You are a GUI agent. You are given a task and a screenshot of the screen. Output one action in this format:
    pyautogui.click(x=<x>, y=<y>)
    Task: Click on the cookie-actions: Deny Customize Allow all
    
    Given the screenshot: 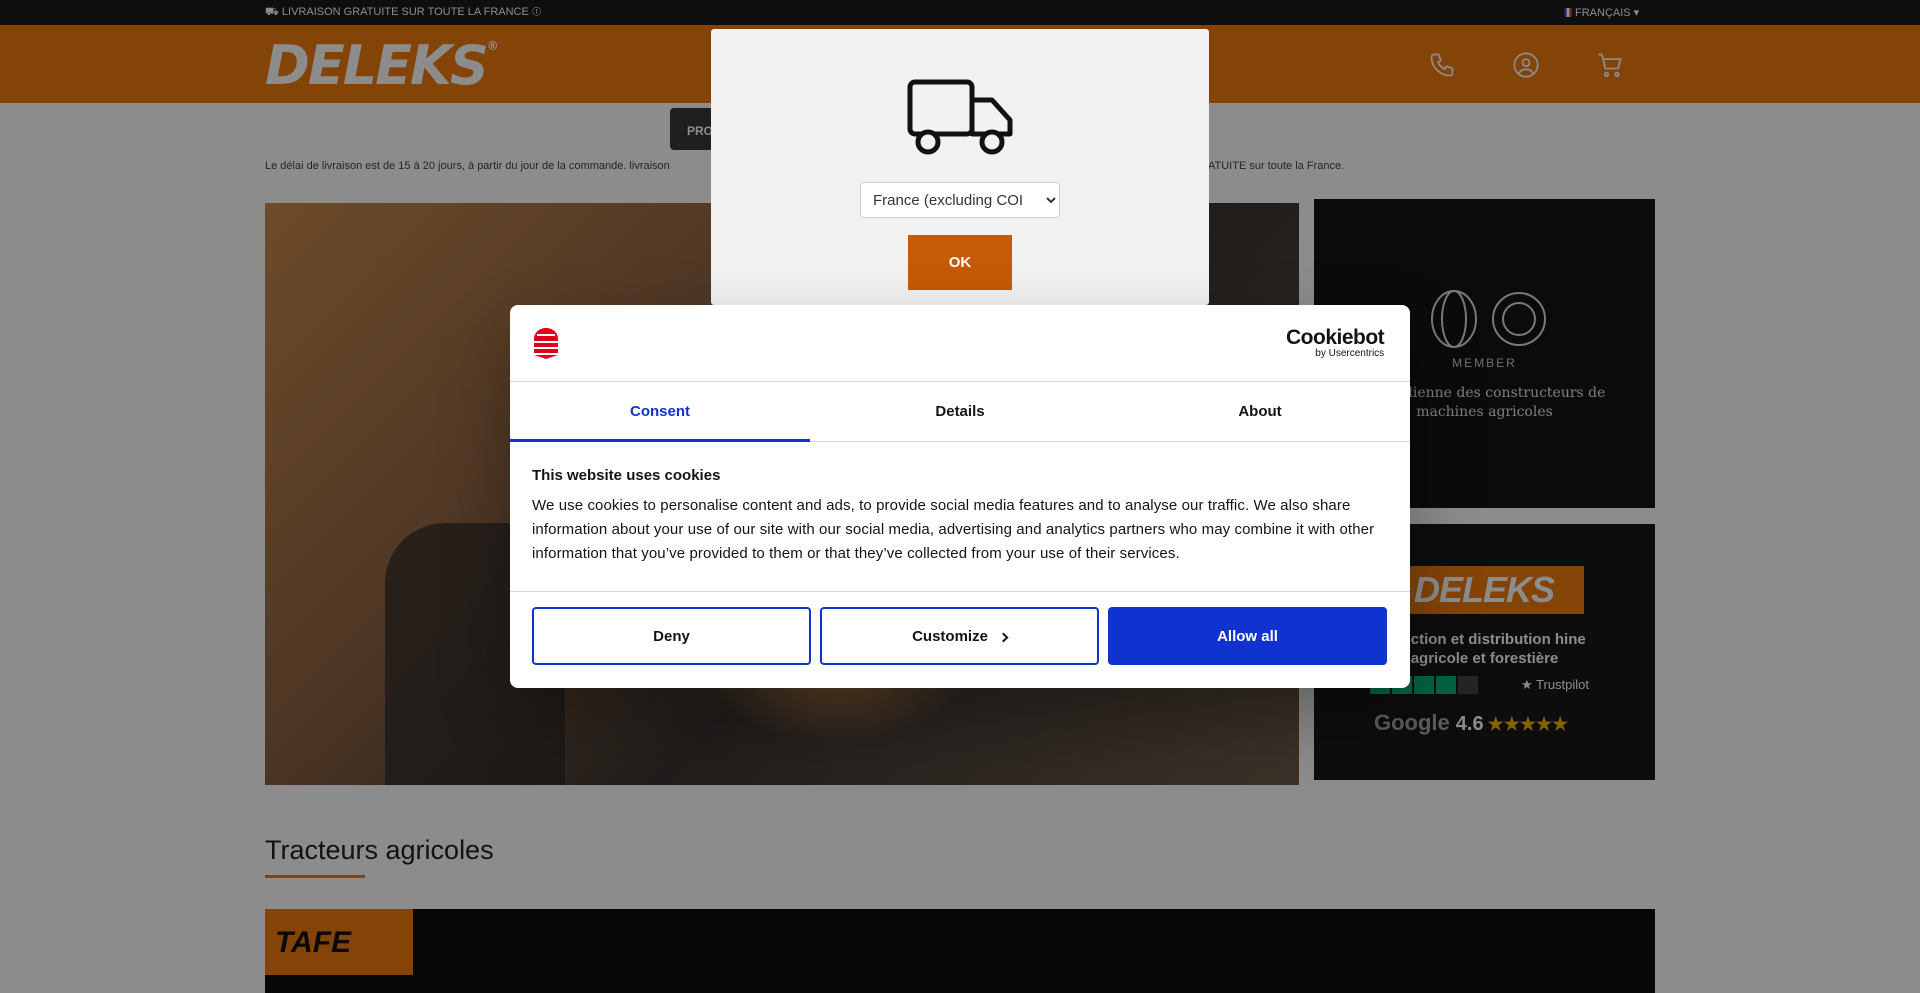 What is the action you would take?
    pyautogui.click(x=960, y=639)
    